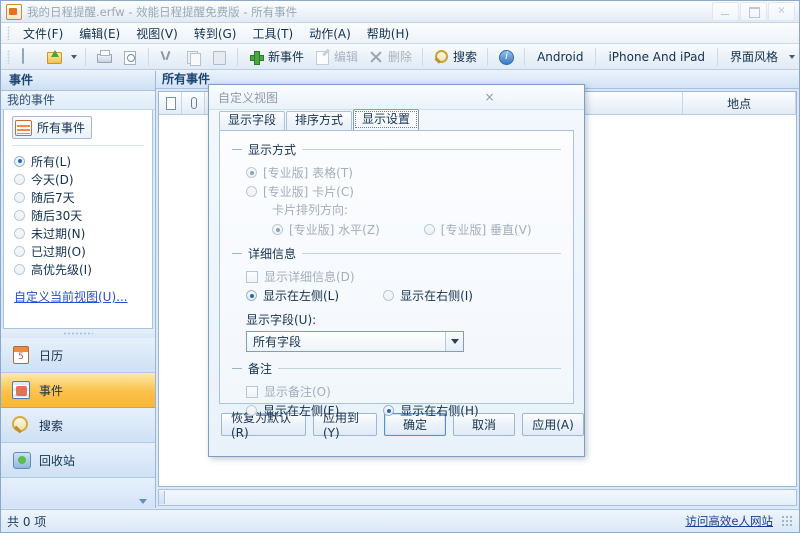  What do you see at coordinates (193, 103) in the screenshot?
I see `column-header-attachment` at bounding box center [193, 103].